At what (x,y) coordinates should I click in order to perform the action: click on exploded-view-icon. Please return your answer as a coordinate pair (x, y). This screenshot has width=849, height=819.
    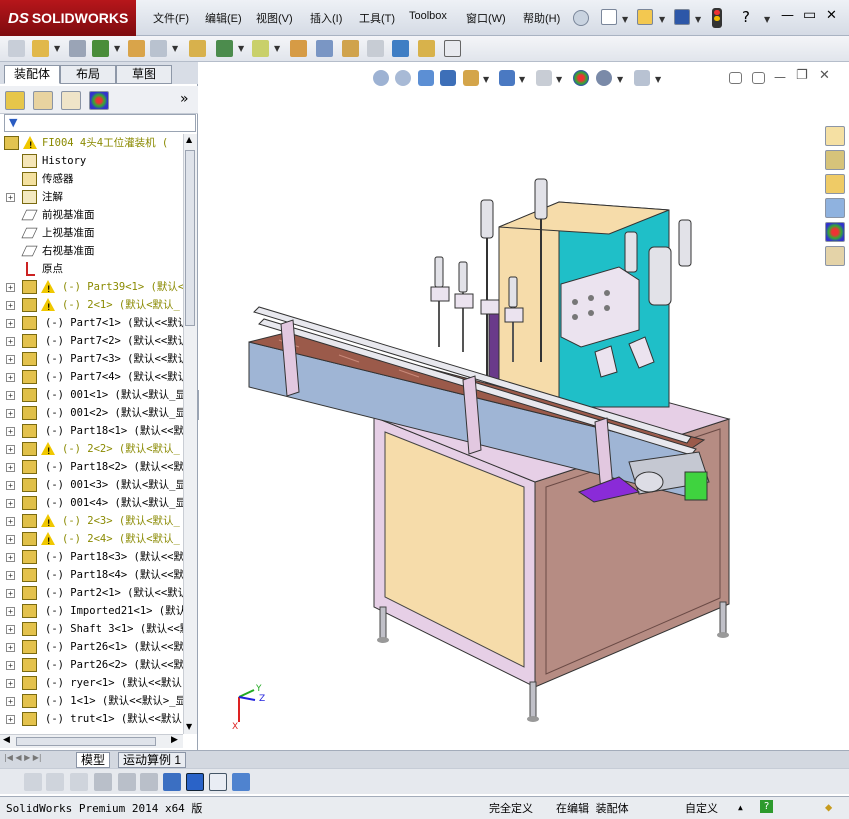
    Looking at the image, I should click on (350, 48).